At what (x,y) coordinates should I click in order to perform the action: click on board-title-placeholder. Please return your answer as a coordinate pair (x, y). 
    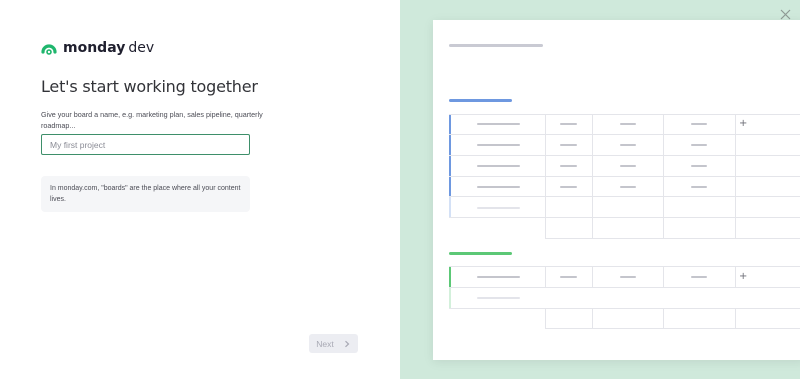
    Looking at the image, I should click on (496, 45).